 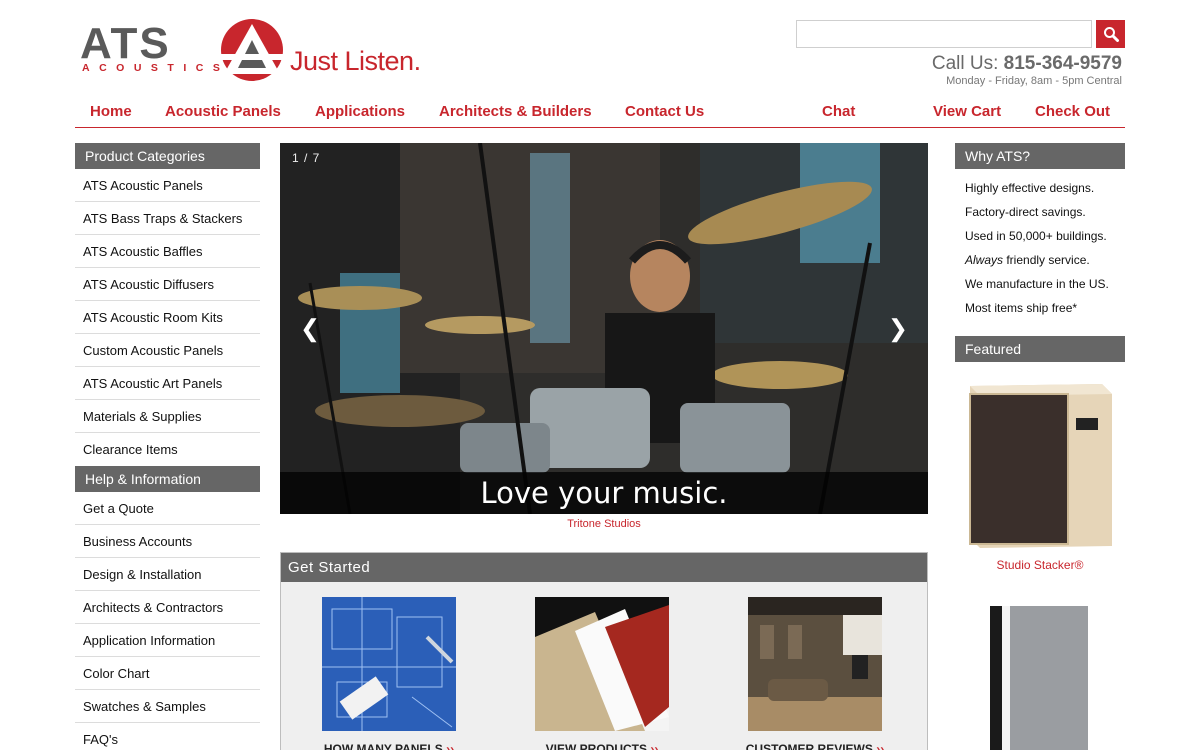 I want to click on category-link: ATS Acoustic Art Panels, so click(x=167, y=383).